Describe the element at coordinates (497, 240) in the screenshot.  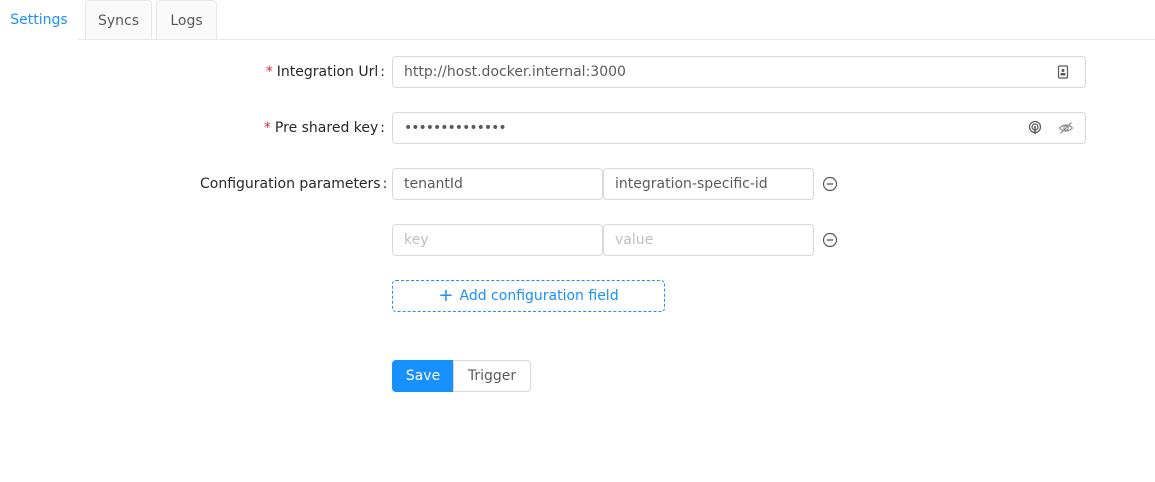
I see `config-key-input: key` at that location.